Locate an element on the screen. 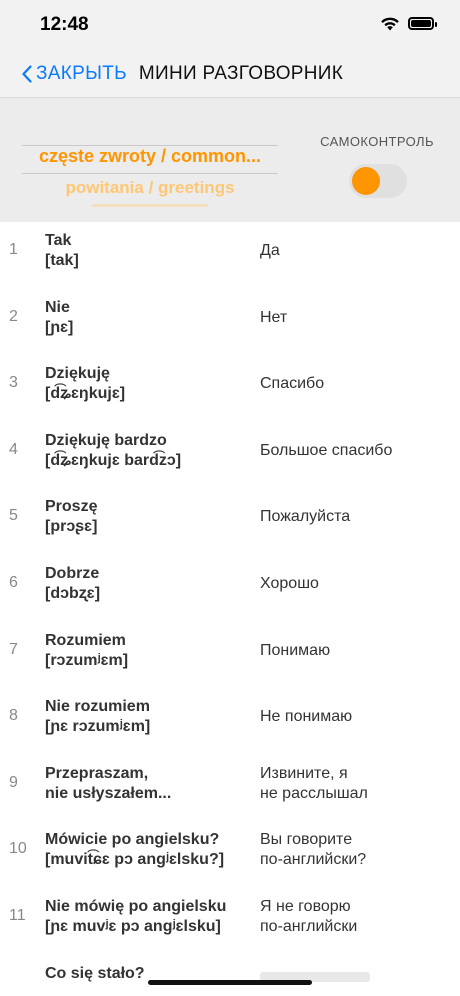  polish-phrase: Nie is located at coordinates (57, 307).